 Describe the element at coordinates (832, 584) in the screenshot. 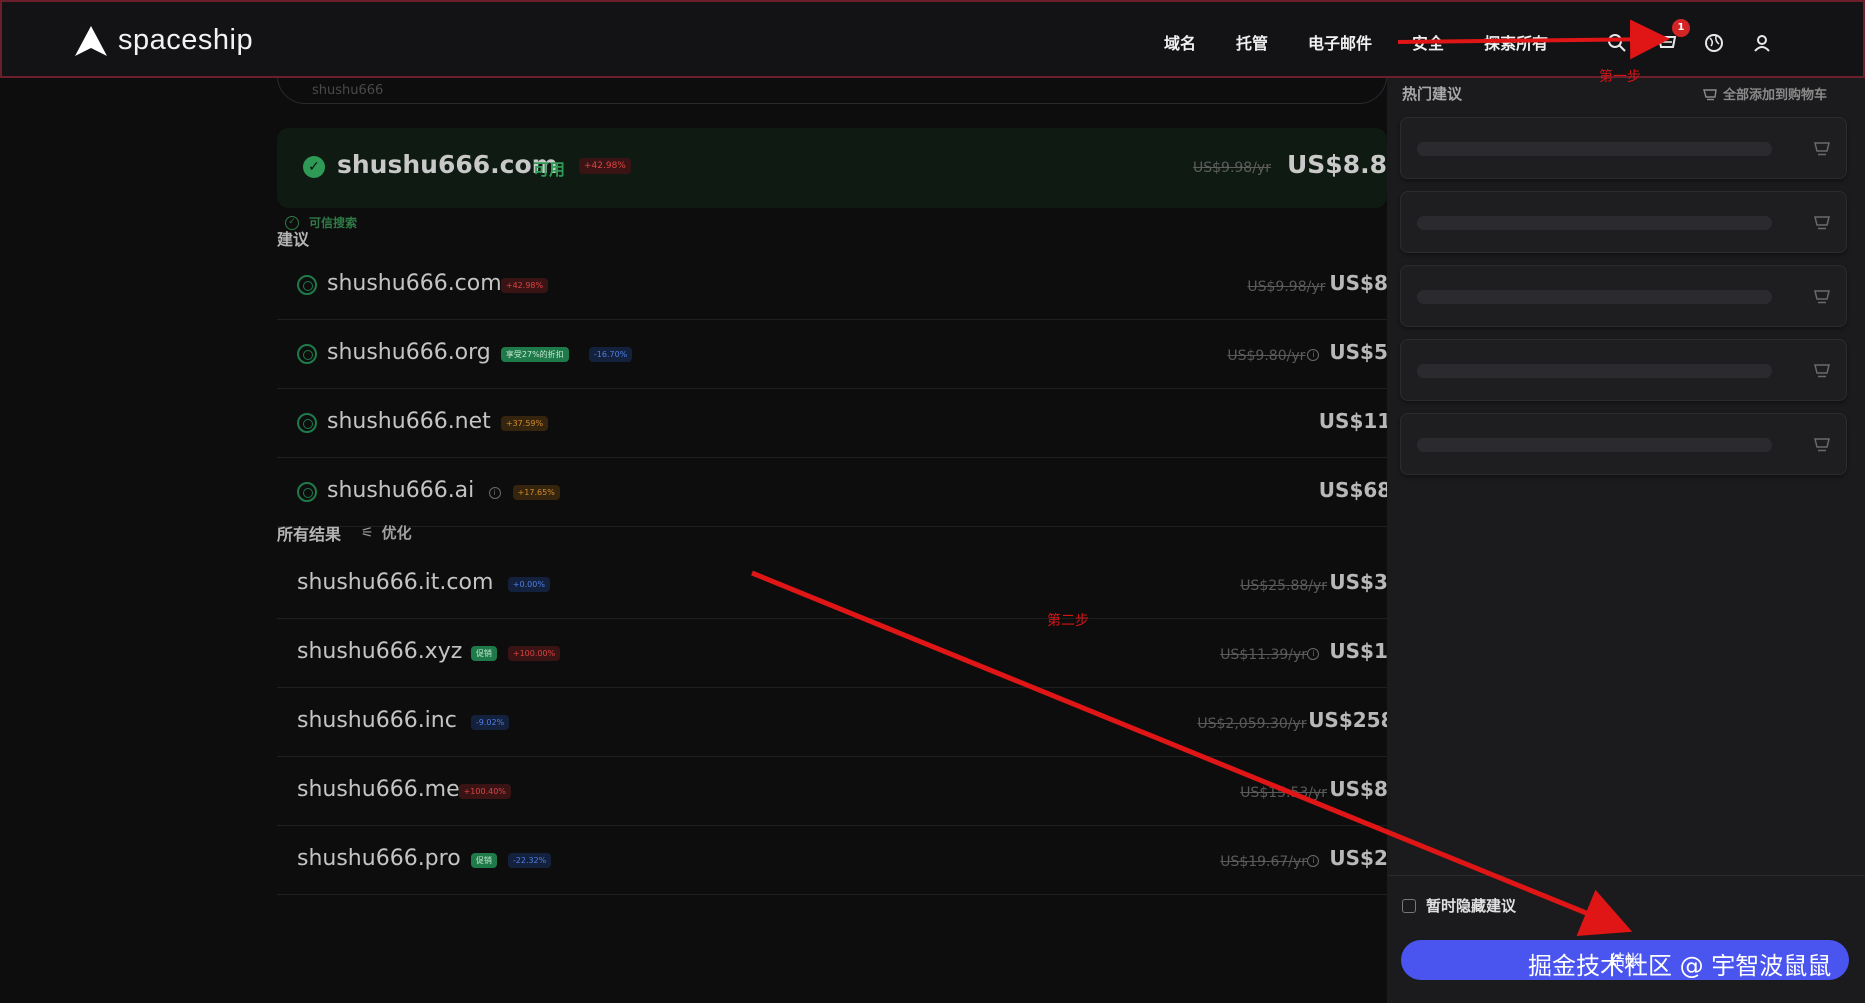

I see `domain-row: shushu666.it.com +0.00% US$3.6US$25.88/yr` at that location.